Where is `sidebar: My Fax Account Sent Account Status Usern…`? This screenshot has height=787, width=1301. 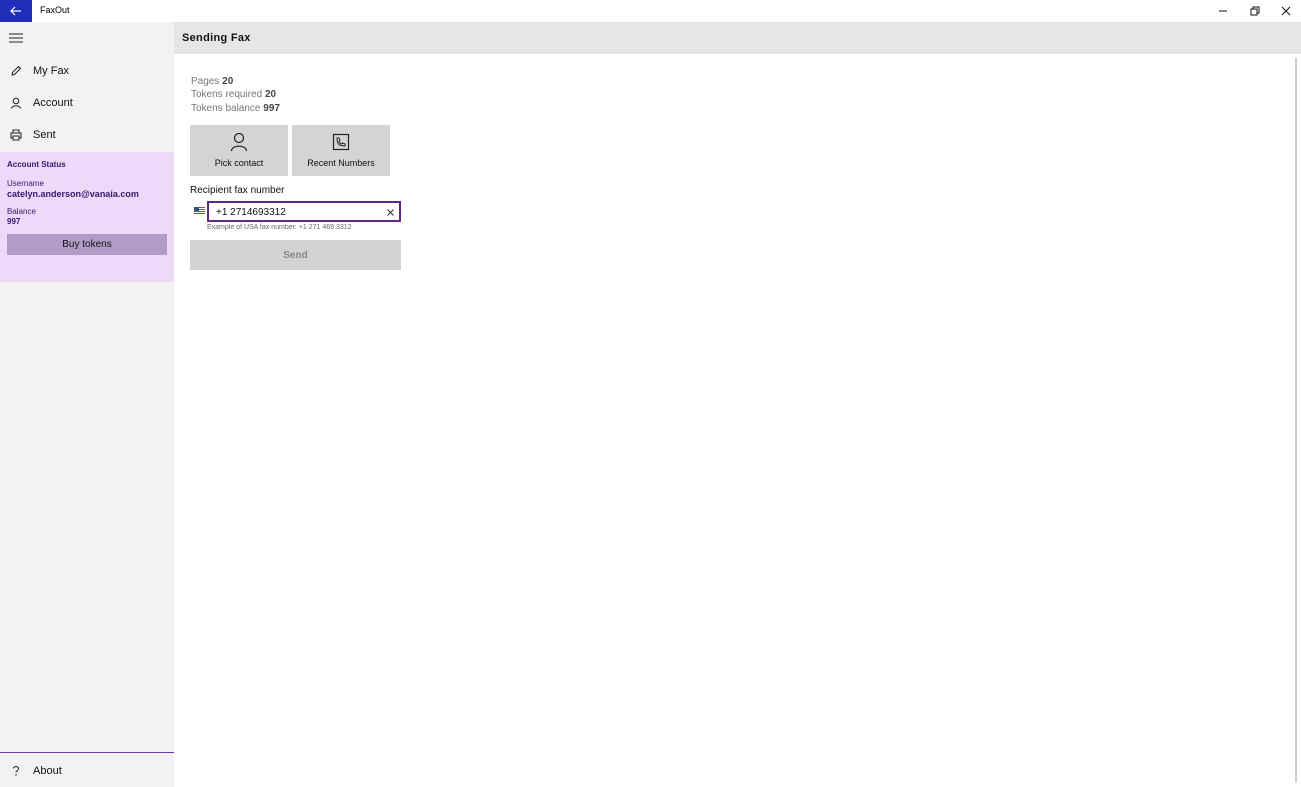
sidebar: My Fax Account Sent Account Status Usern… is located at coordinates (87, 404).